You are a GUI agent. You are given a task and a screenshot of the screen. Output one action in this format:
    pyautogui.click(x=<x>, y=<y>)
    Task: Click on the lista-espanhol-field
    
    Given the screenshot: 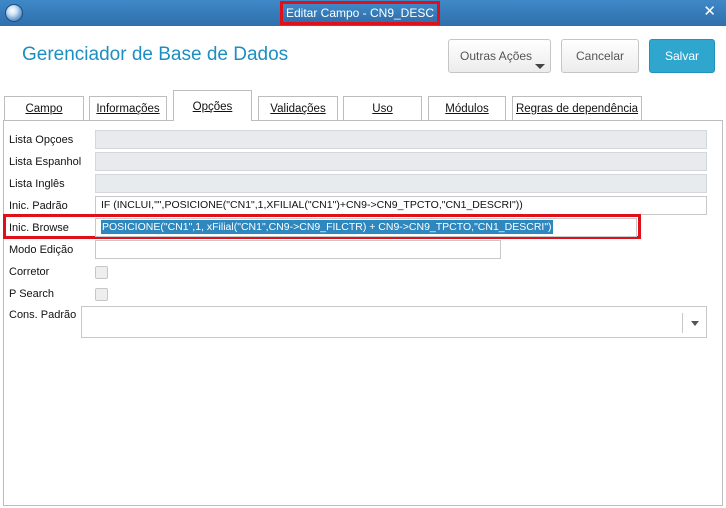 What is the action you would take?
    pyautogui.click(x=401, y=161)
    